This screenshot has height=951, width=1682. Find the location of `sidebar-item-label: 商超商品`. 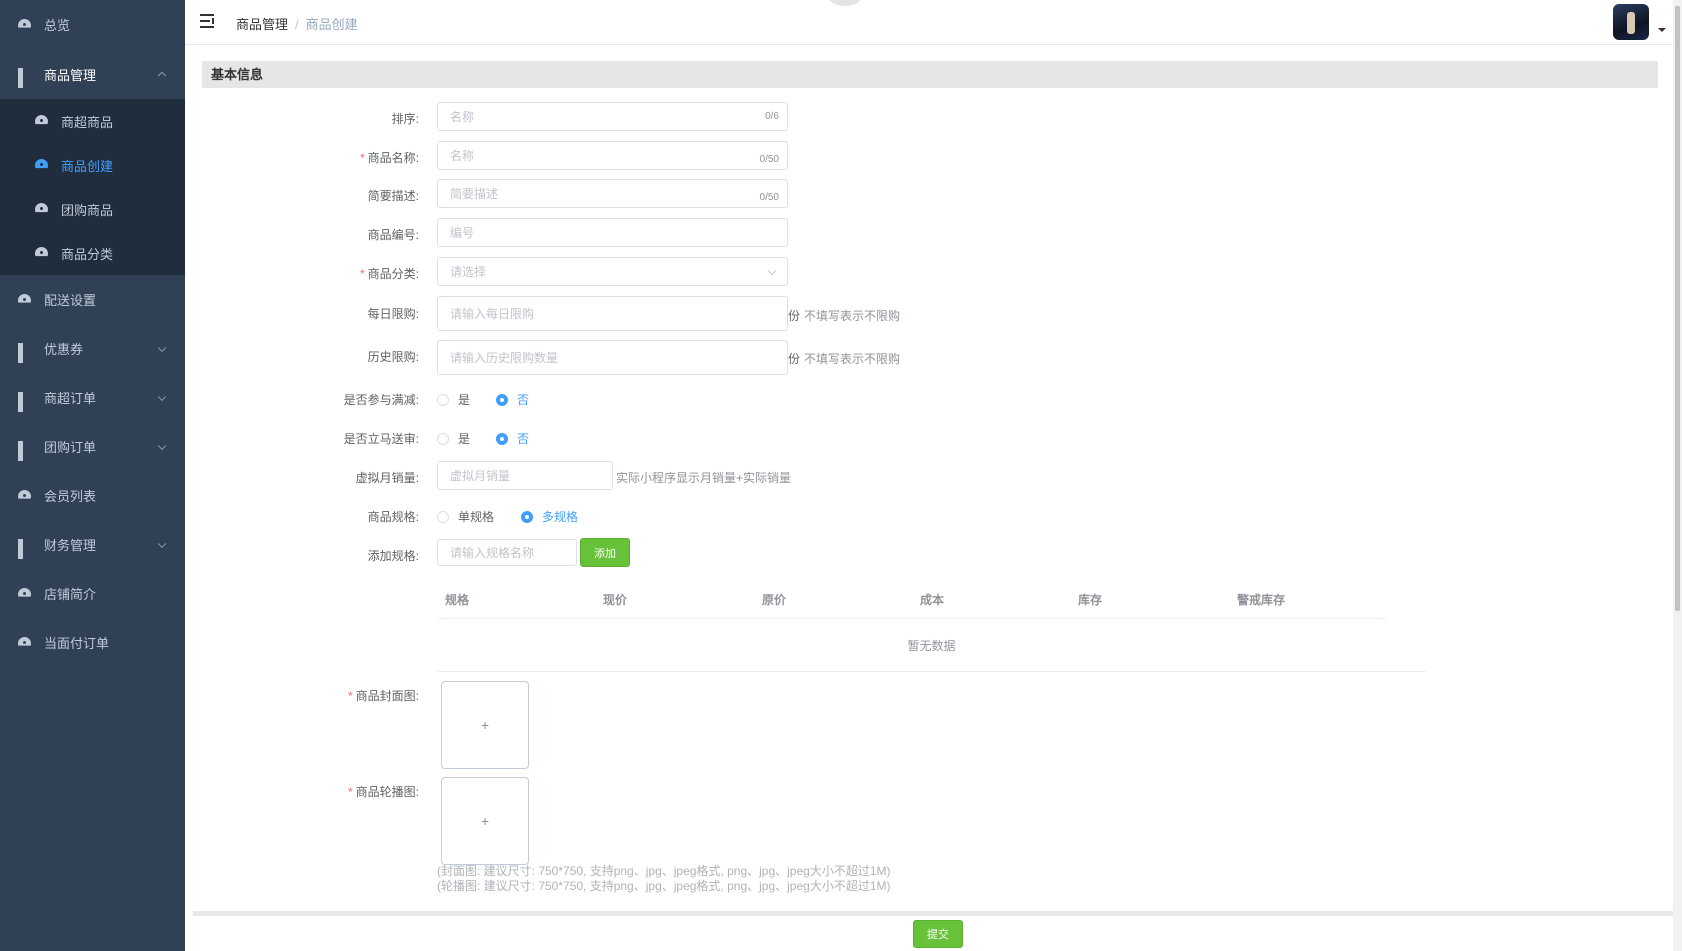

sidebar-item-label: 商超商品 is located at coordinates (87, 122).